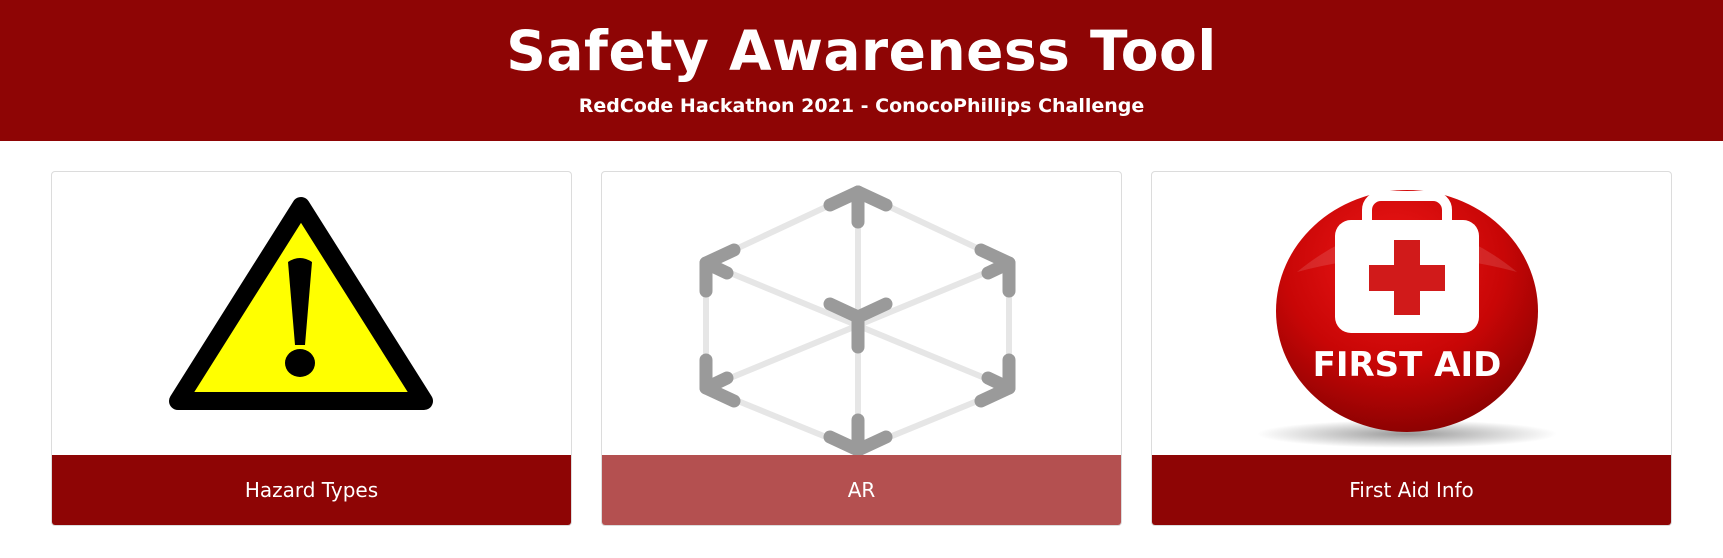 This screenshot has width=1723, height=558. What do you see at coordinates (861, 490) in the screenshot?
I see `ar-button: AR` at bounding box center [861, 490].